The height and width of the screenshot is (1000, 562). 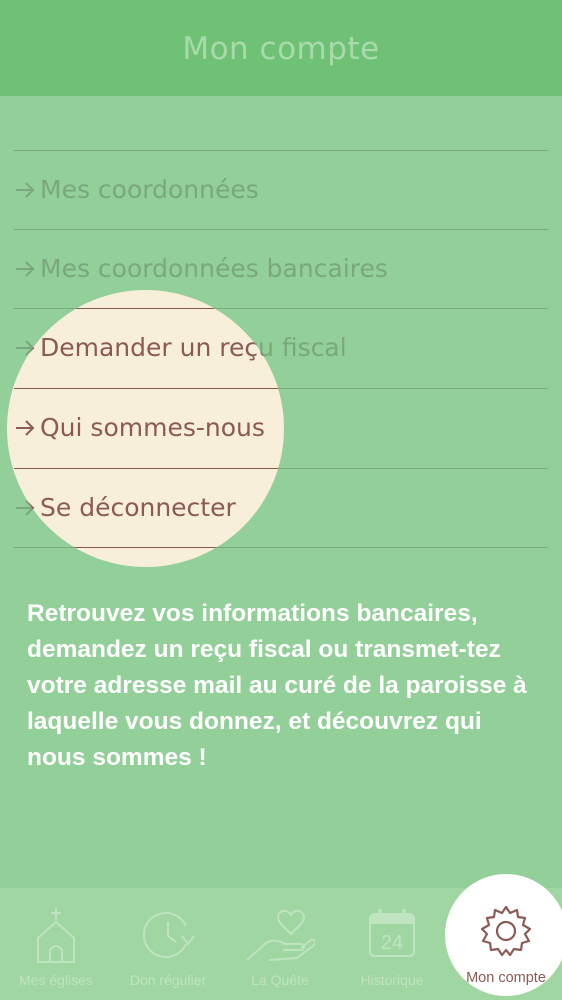 I want to click on tab-mon-compte: Mon compte, so click(x=503, y=937).